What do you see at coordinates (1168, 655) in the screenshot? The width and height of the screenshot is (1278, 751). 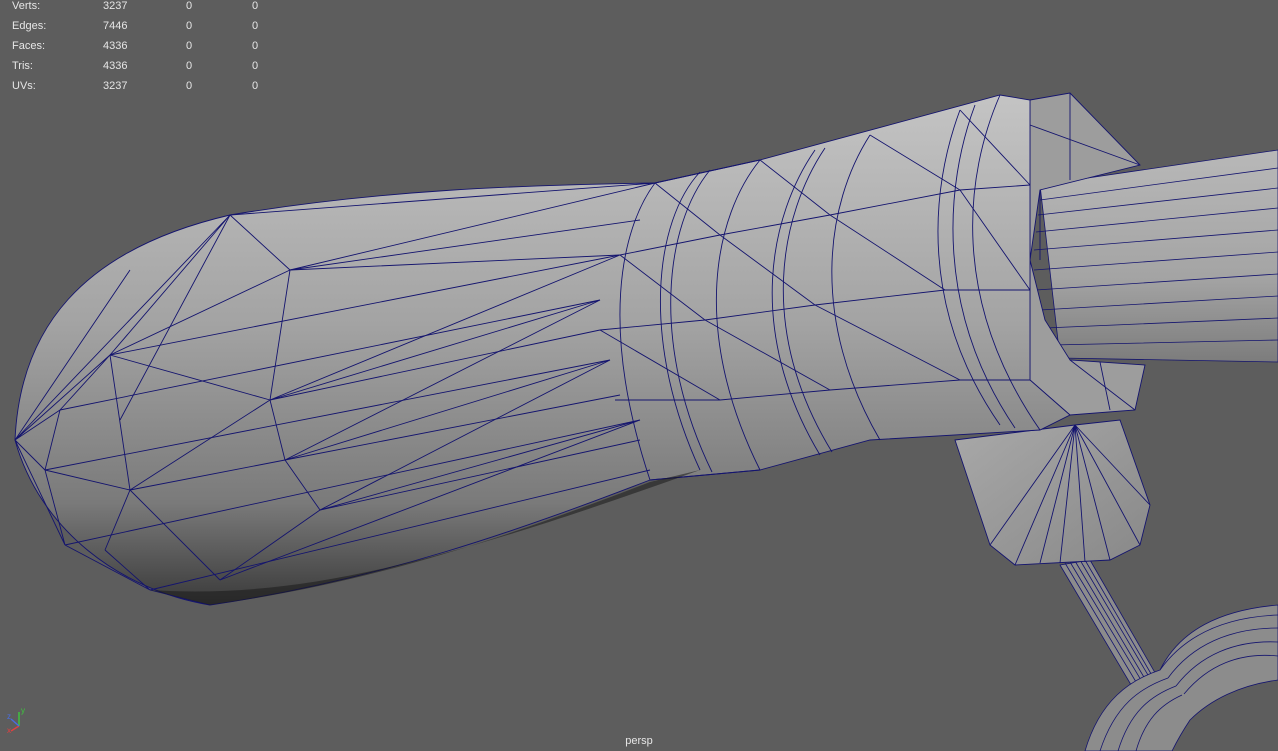 I see `tube-mesh` at bounding box center [1168, 655].